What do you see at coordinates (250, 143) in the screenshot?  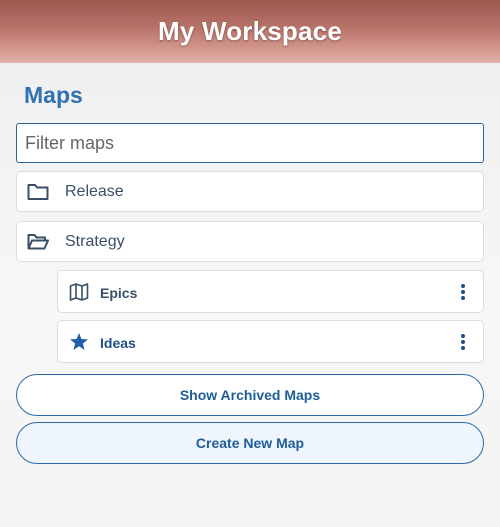 I see `filter-maps-input` at bounding box center [250, 143].